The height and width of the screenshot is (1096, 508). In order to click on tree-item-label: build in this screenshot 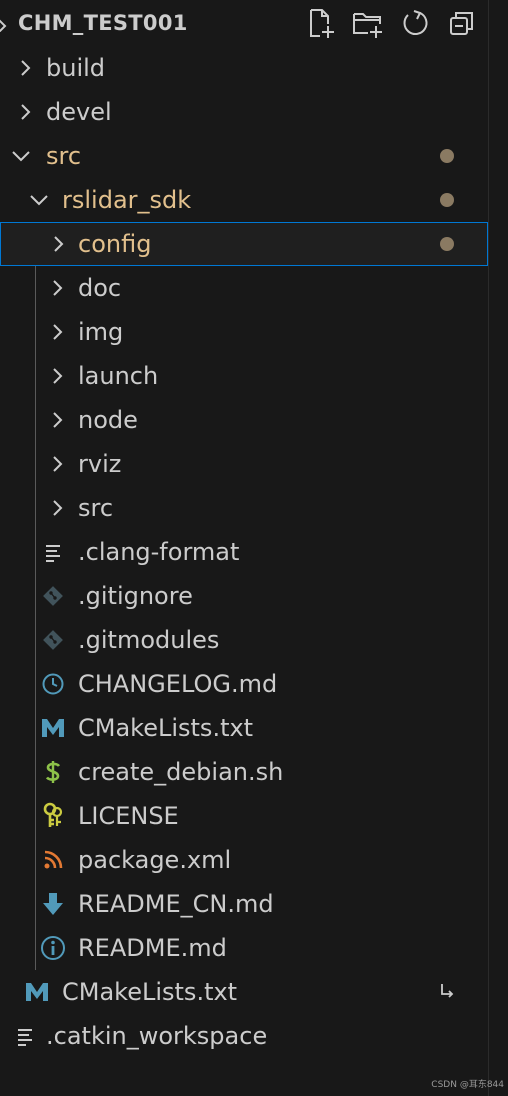, I will do `click(76, 68)`.